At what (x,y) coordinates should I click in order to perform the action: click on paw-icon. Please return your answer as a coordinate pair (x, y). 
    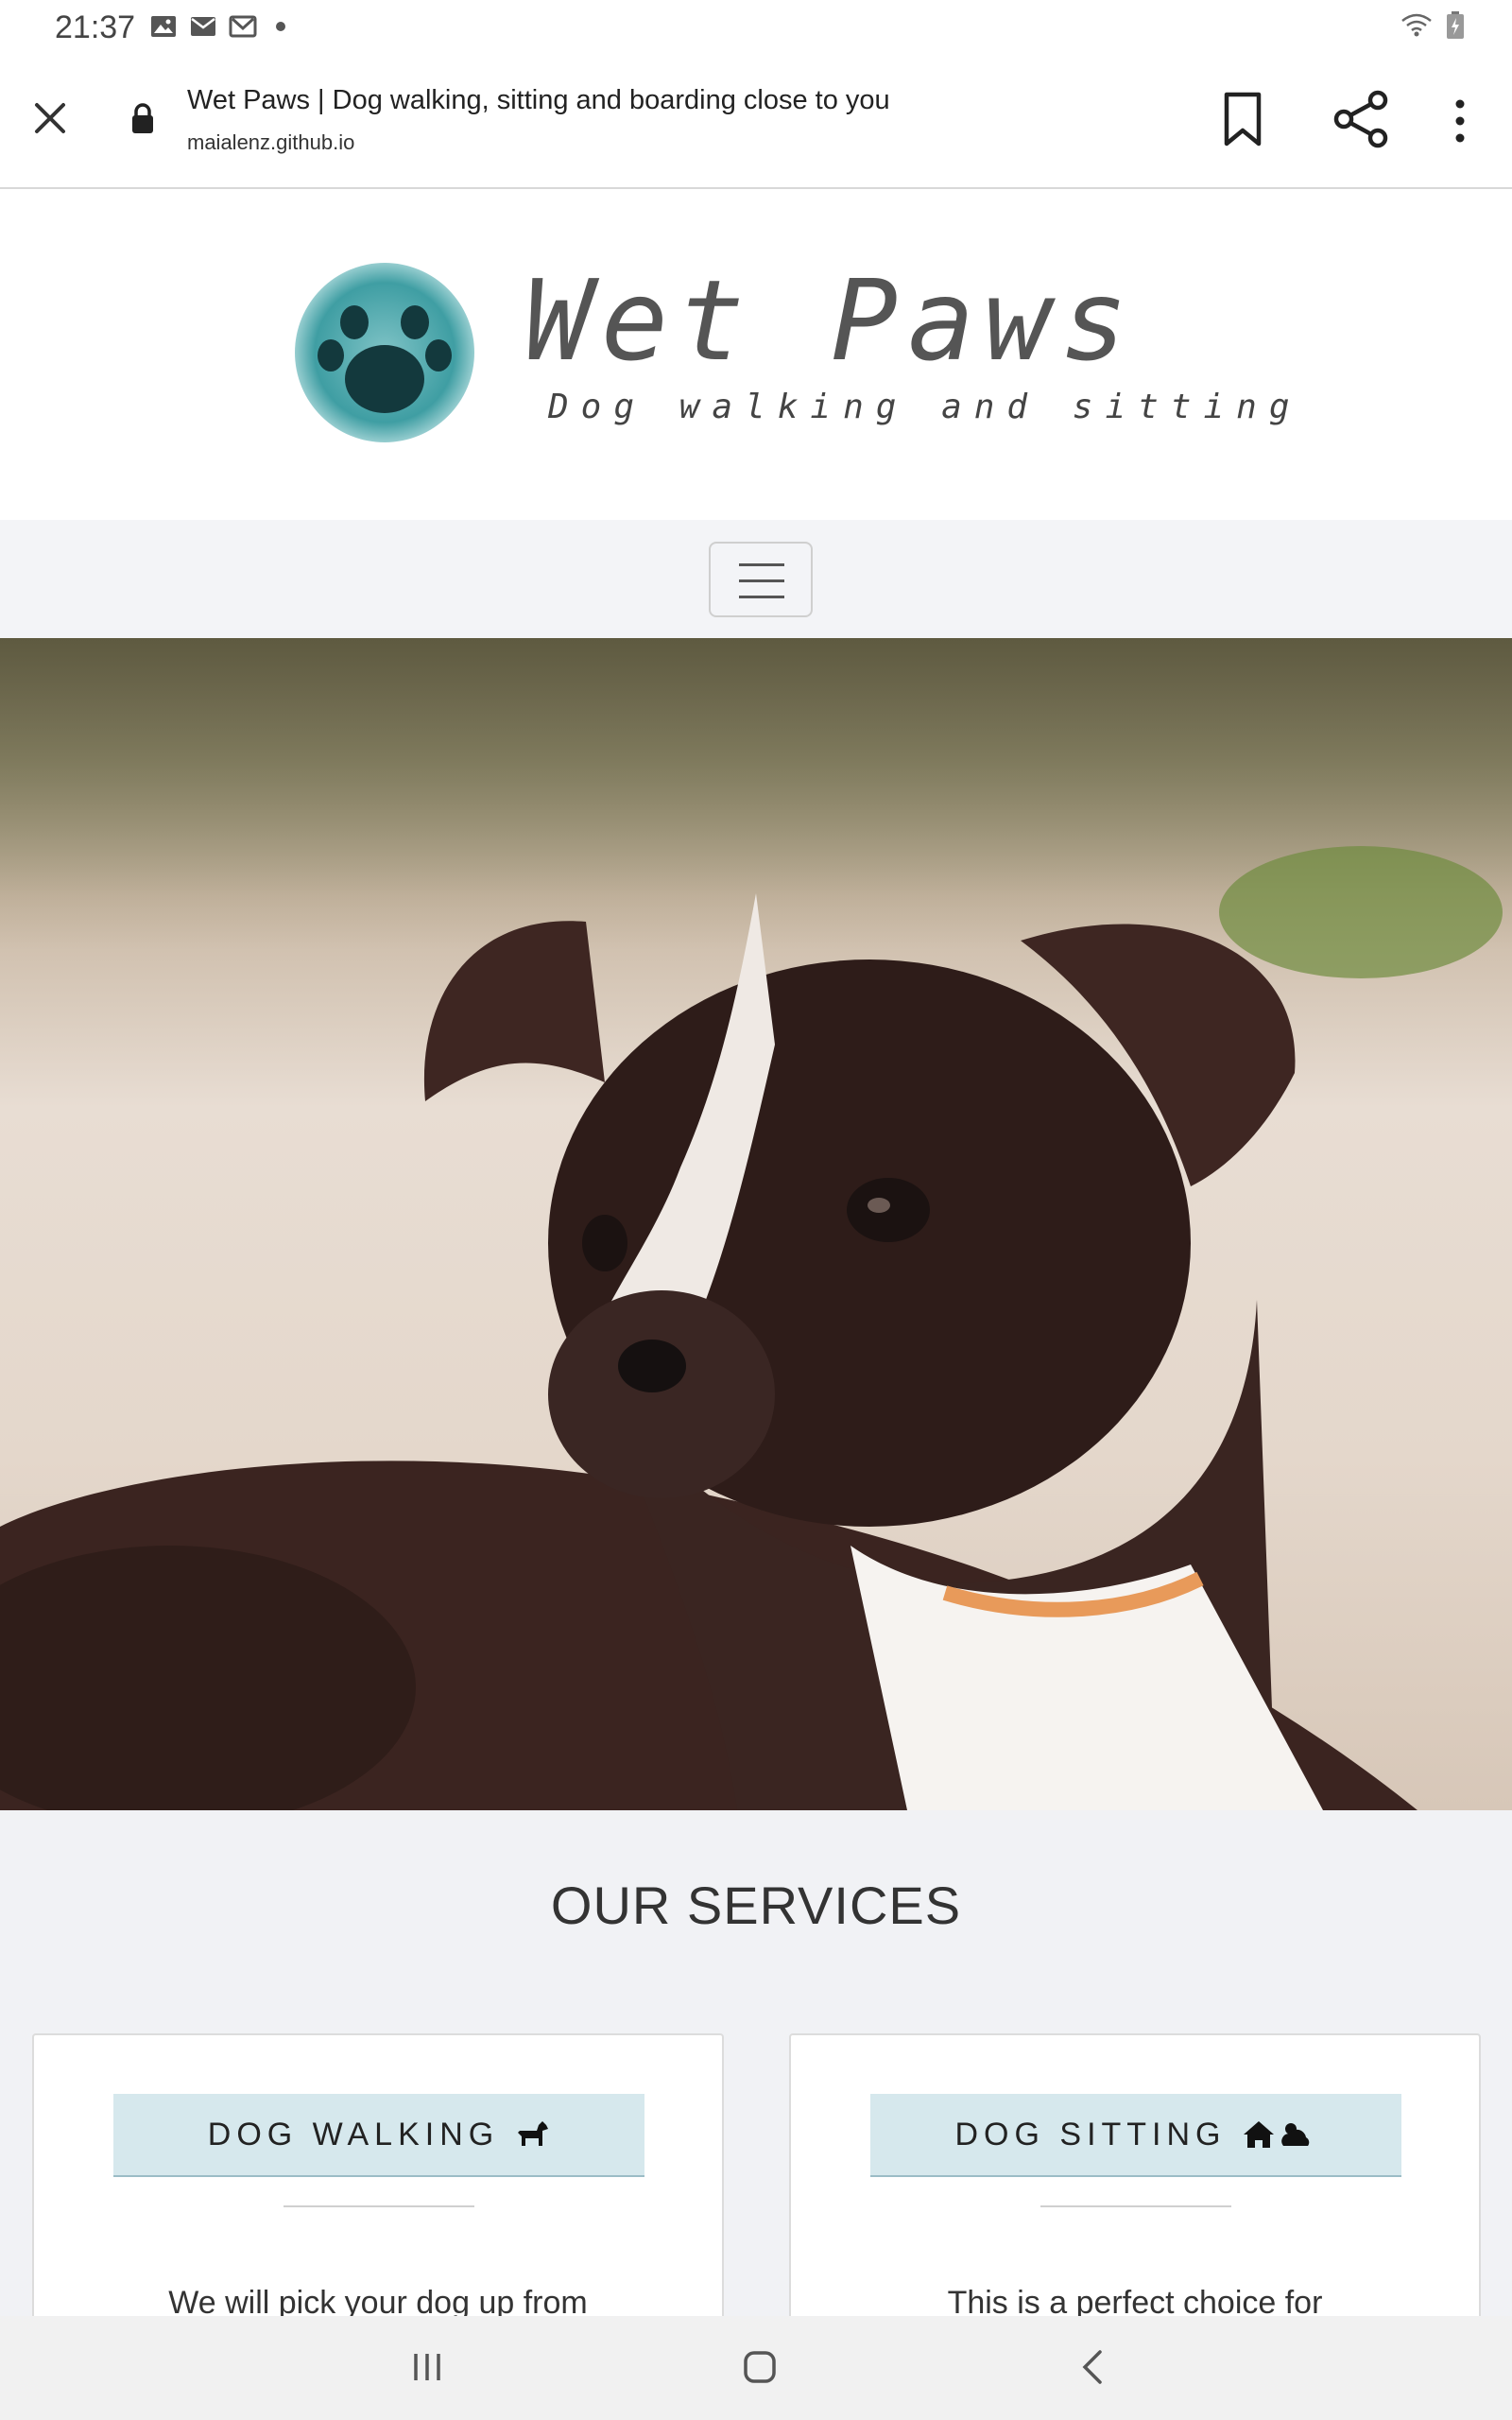
    Looking at the image, I should click on (384, 352).